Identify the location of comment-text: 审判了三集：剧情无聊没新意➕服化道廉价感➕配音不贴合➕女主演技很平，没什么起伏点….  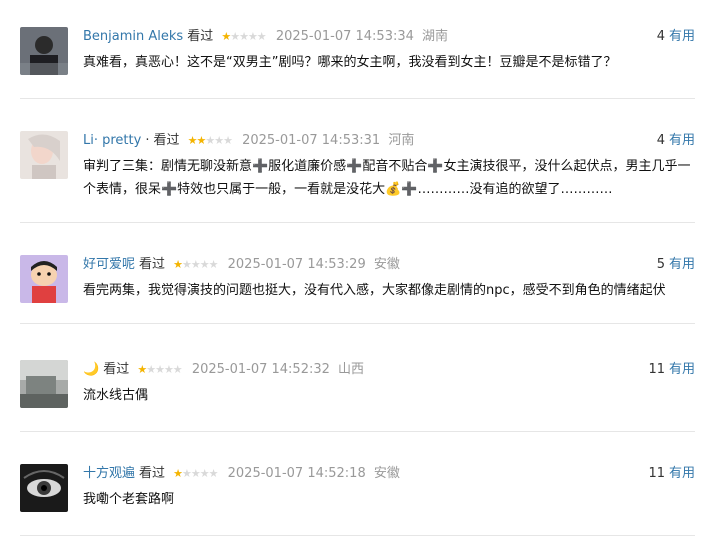
(387, 178).